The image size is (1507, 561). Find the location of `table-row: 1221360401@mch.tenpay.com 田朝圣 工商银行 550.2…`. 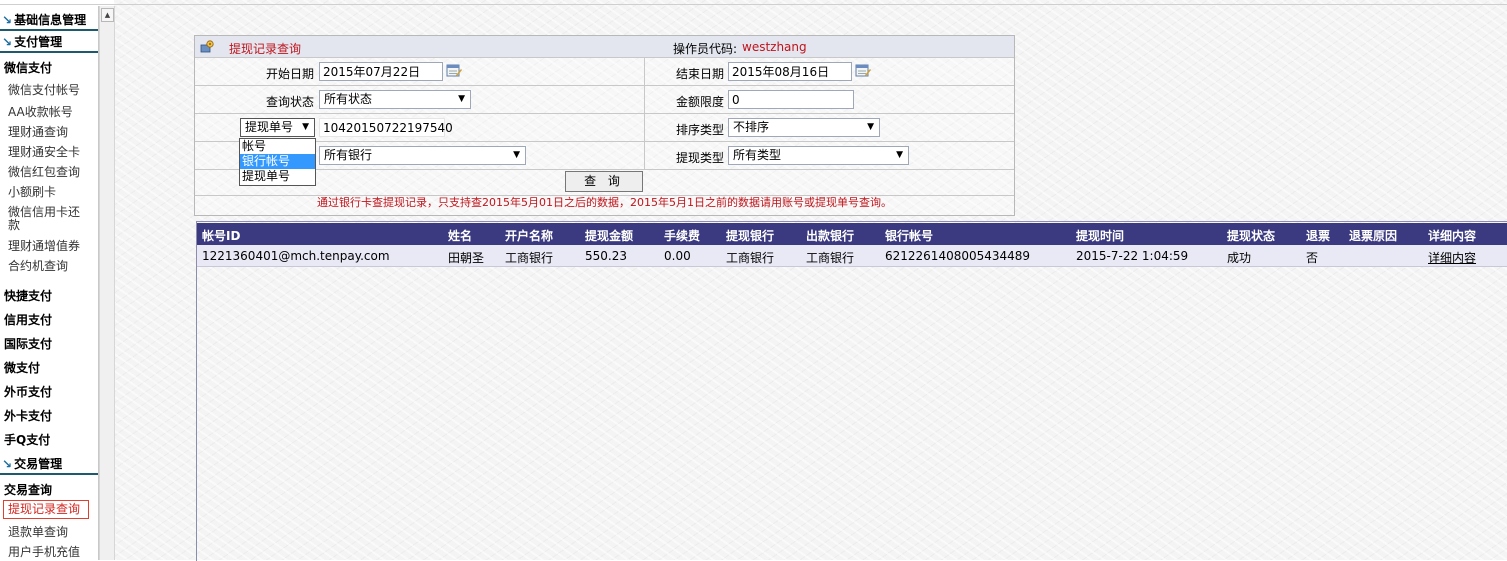

table-row: 1221360401@mch.tenpay.com 田朝圣 工商银行 550.2… is located at coordinates (852, 256).